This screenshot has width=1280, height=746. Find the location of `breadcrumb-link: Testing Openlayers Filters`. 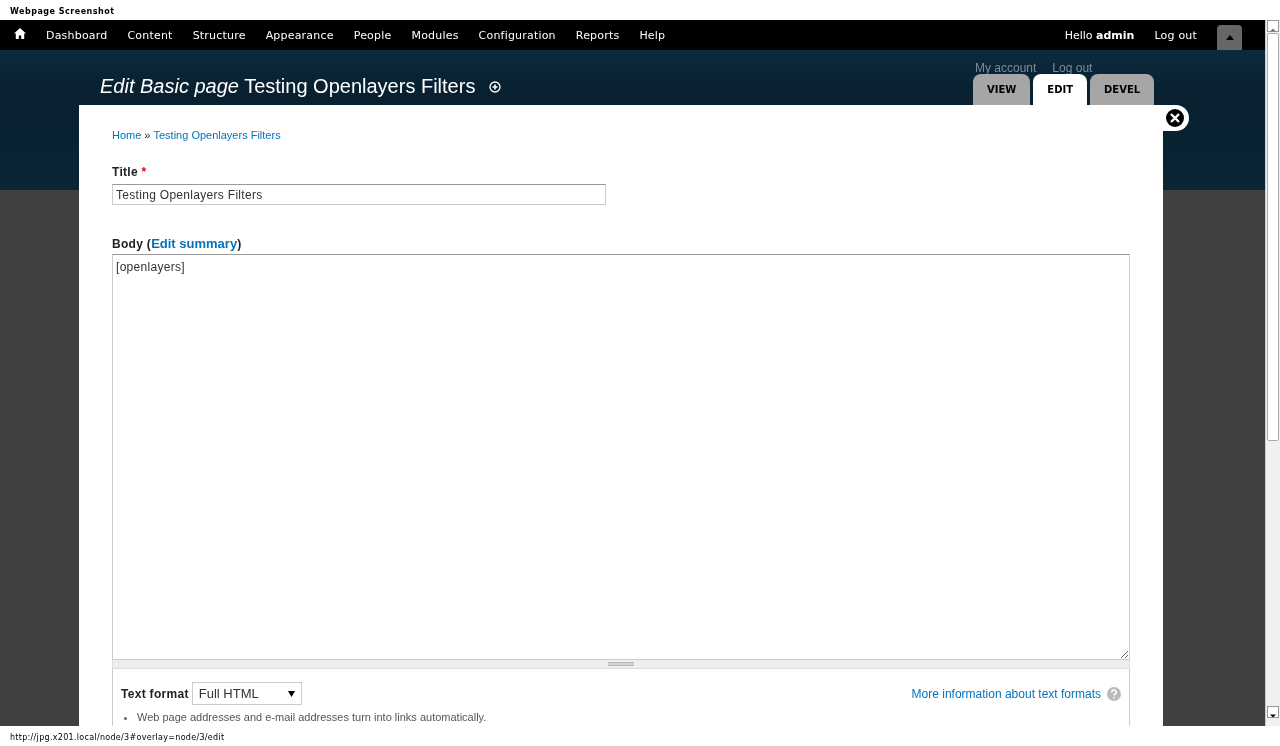

breadcrumb-link: Testing Openlayers Filters is located at coordinates (217, 135).